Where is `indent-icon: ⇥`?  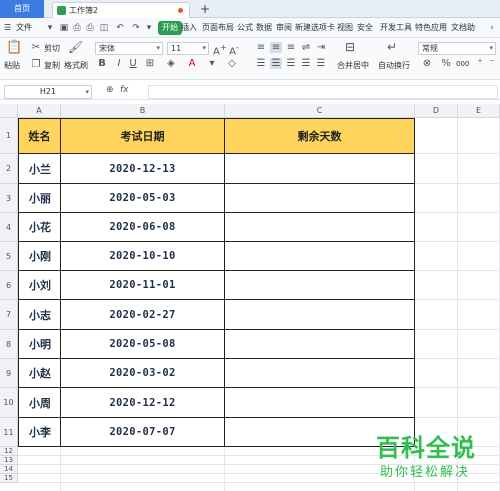 indent-icon: ⇥ is located at coordinates (321, 47).